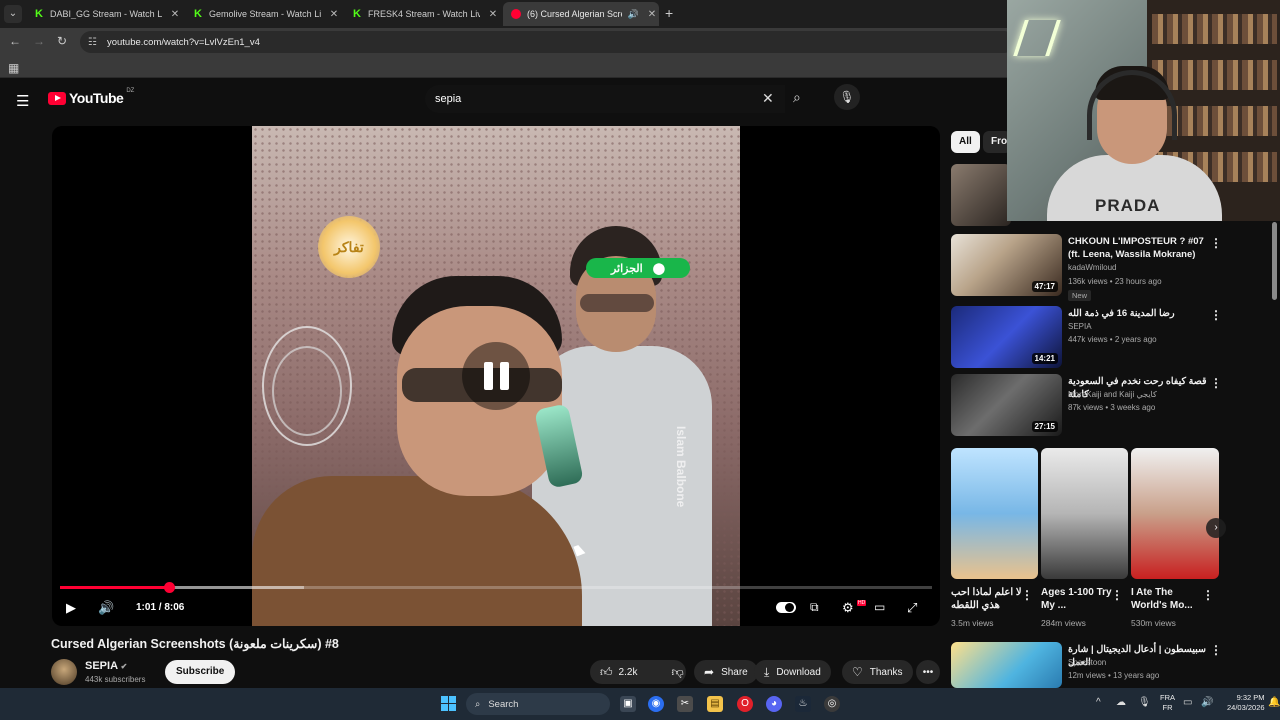  Describe the element at coordinates (547, 42) in the screenshot. I see `address-bar: ☷ youtube.com/watch?v=LvlVzEn1_v4` at that location.